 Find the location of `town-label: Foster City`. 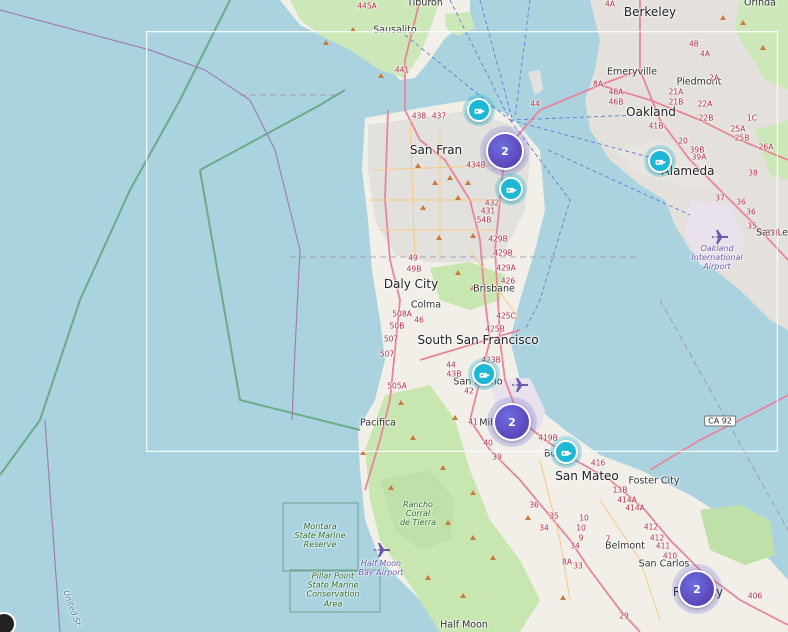

town-label: Foster City is located at coordinates (654, 481).